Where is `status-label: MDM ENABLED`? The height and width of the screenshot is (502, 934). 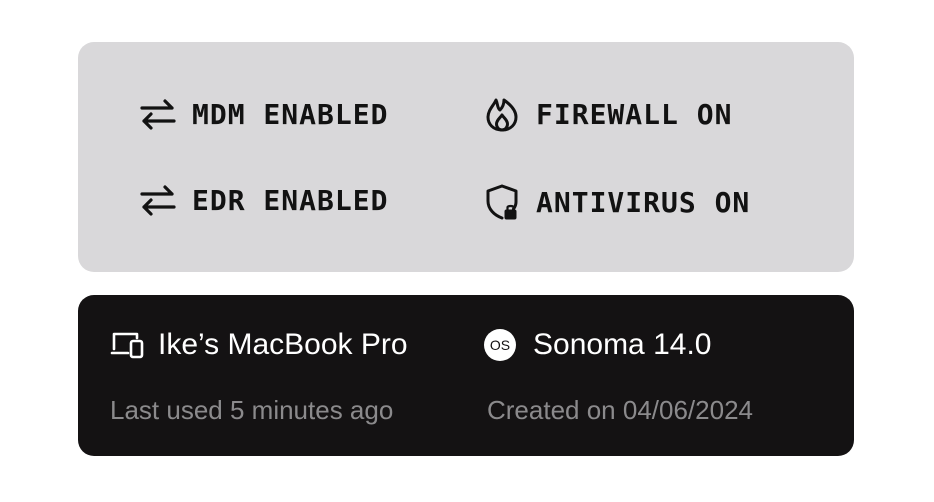
status-label: MDM ENABLED is located at coordinates (290, 114).